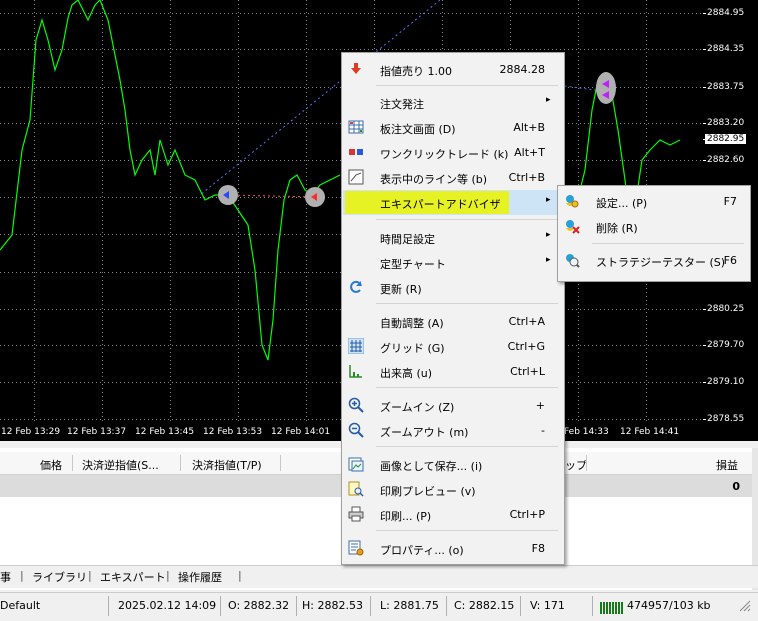 The height and width of the screenshot is (621, 758). I want to click on time-label: 12 Feb 13:45, so click(165, 432).